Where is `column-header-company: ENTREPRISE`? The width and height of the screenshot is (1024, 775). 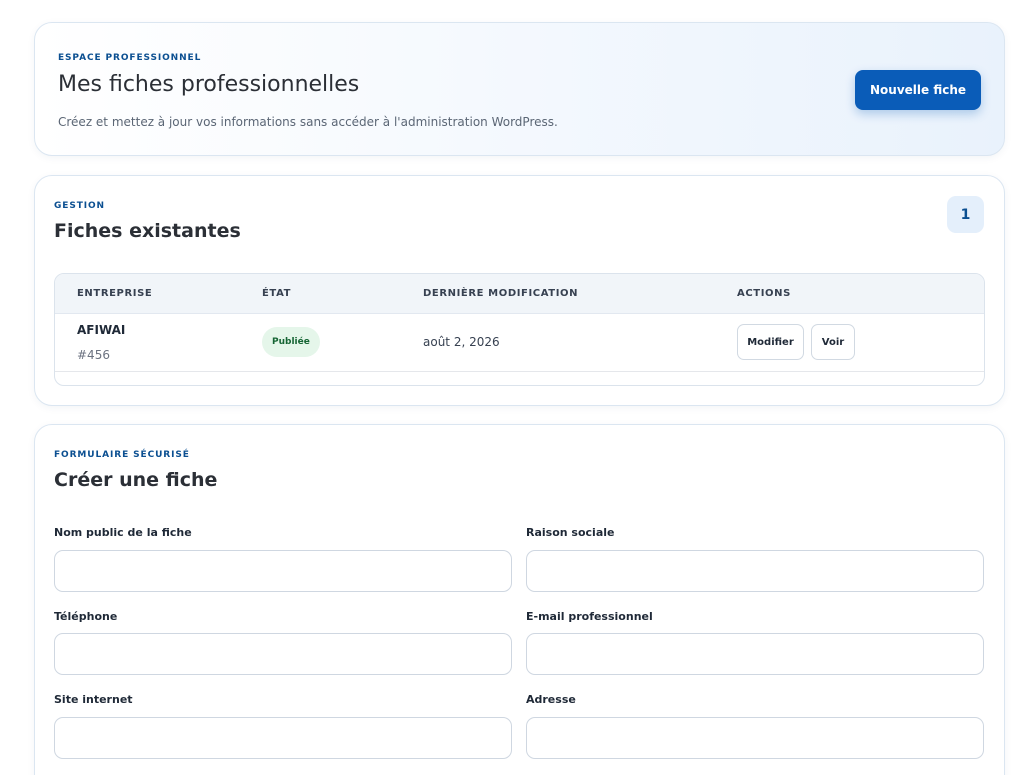 column-header-company: ENTREPRISE is located at coordinates (115, 293).